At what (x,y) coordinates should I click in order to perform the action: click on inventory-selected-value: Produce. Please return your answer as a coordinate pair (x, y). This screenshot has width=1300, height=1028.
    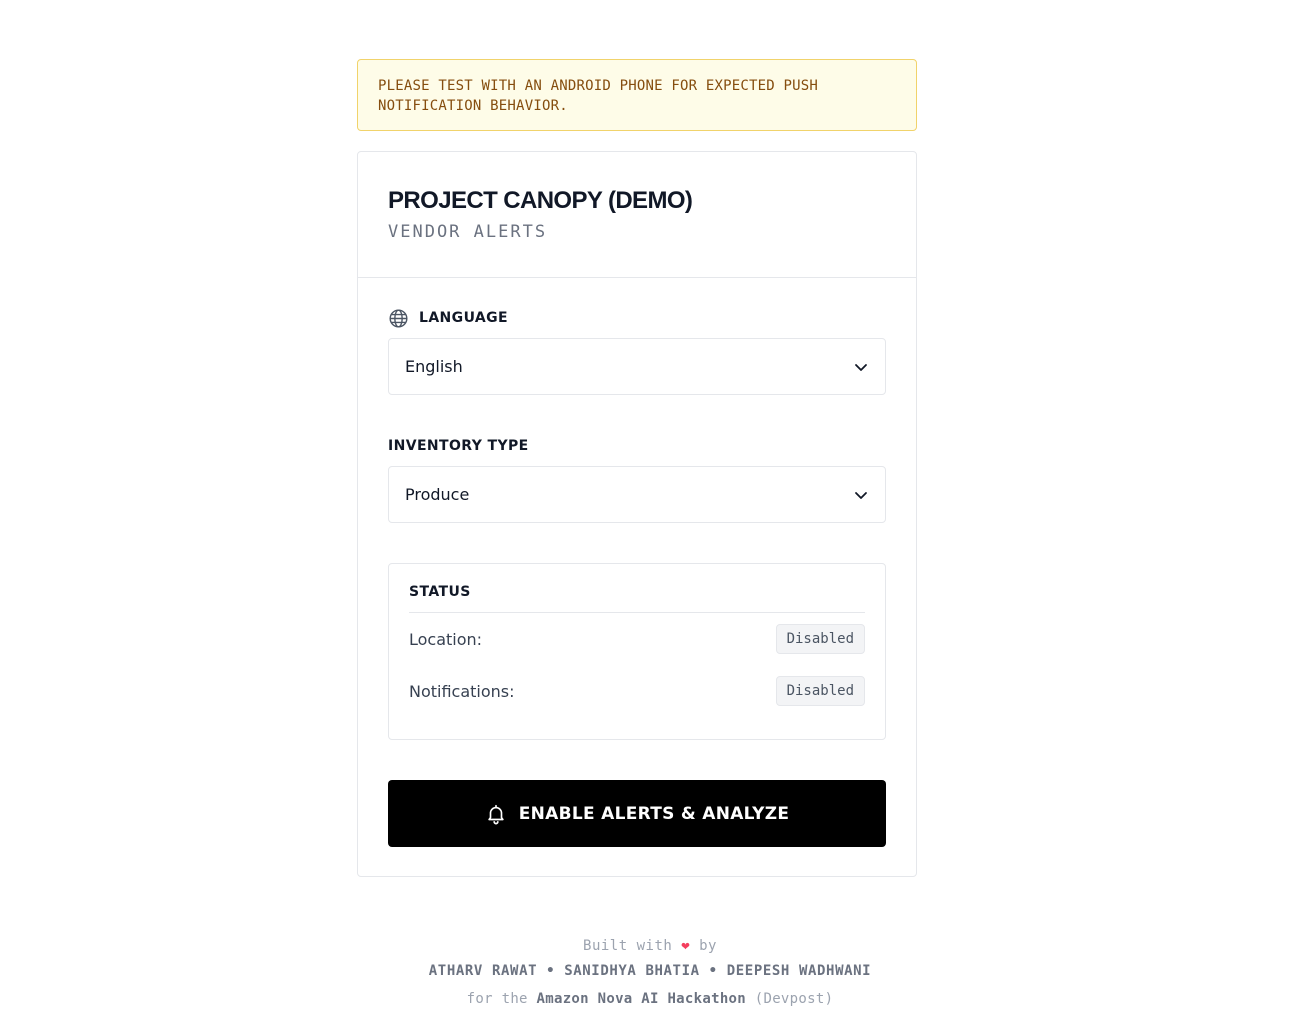
    Looking at the image, I should click on (437, 494).